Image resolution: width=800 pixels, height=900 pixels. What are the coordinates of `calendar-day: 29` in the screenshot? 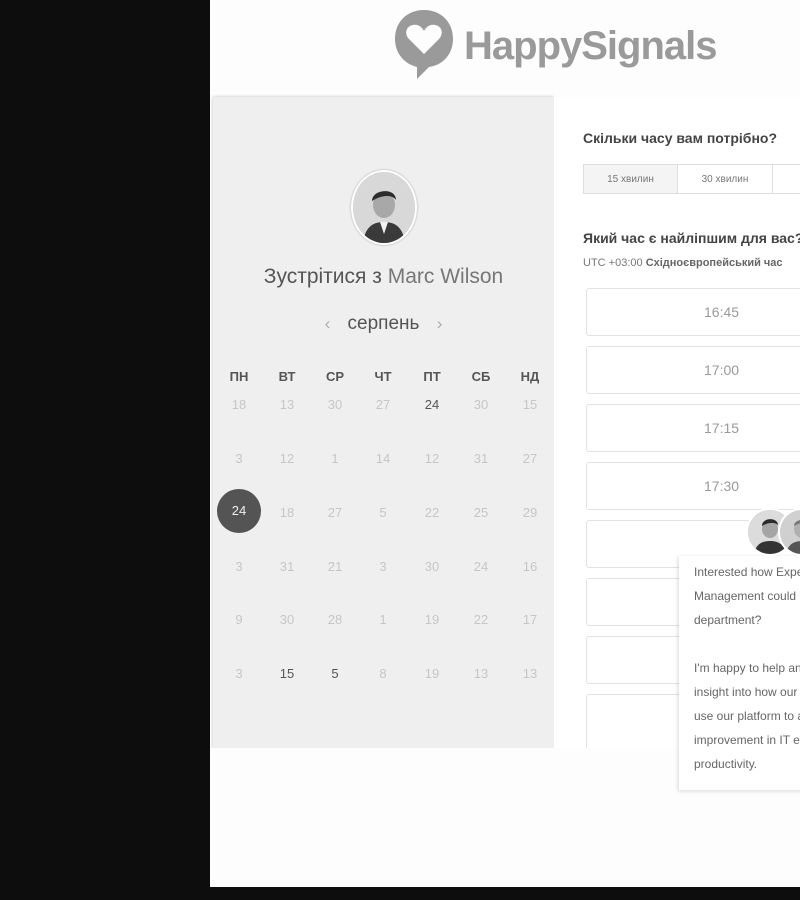 It's located at (530, 512).